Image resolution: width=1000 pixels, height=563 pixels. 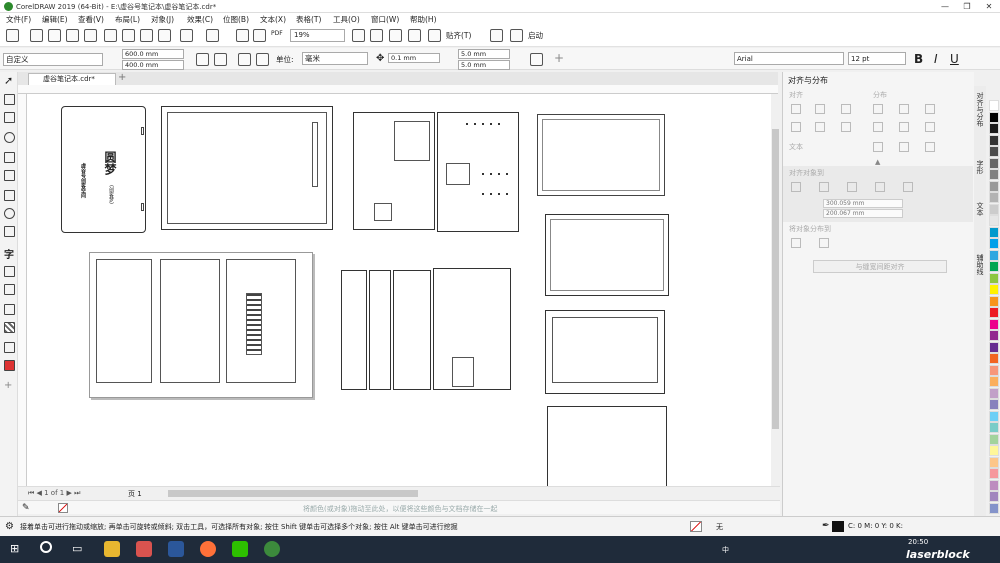 What do you see at coordinates (536, 59) in the screenshot?
I see `treat-as-filled-icon` at bounding box center [536, 59].